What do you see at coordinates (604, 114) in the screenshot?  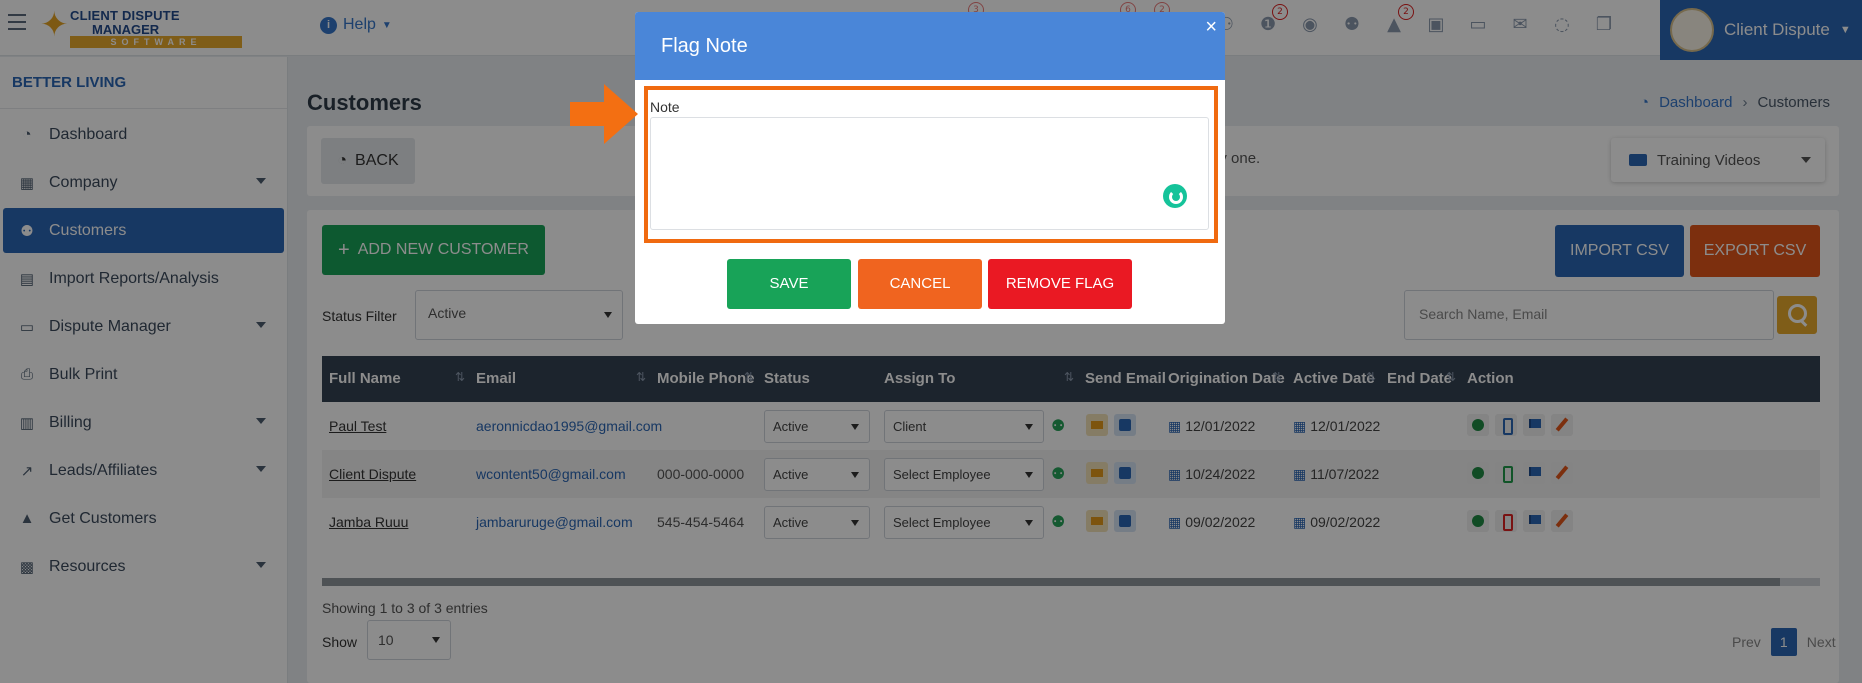 I see `arrow-annotation-icon` at bounding box center [604, 114].